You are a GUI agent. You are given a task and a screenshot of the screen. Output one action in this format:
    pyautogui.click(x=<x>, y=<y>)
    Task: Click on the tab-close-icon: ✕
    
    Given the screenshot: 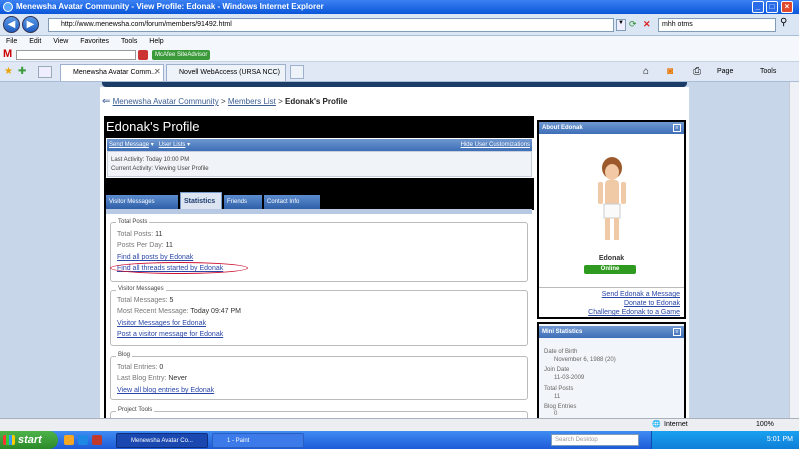 What is the action you would take?
    pyautogui.click(x=157, y=71)
    